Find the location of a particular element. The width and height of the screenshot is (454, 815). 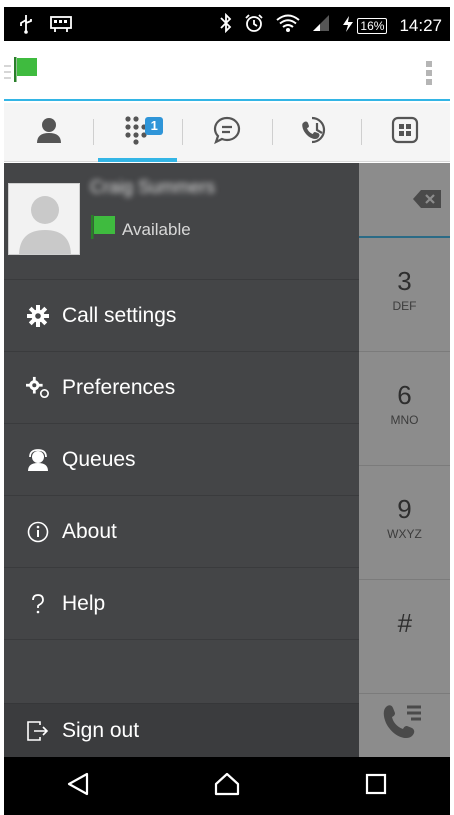

sign-out-label: Sign out is located at coordinates (101, 730).